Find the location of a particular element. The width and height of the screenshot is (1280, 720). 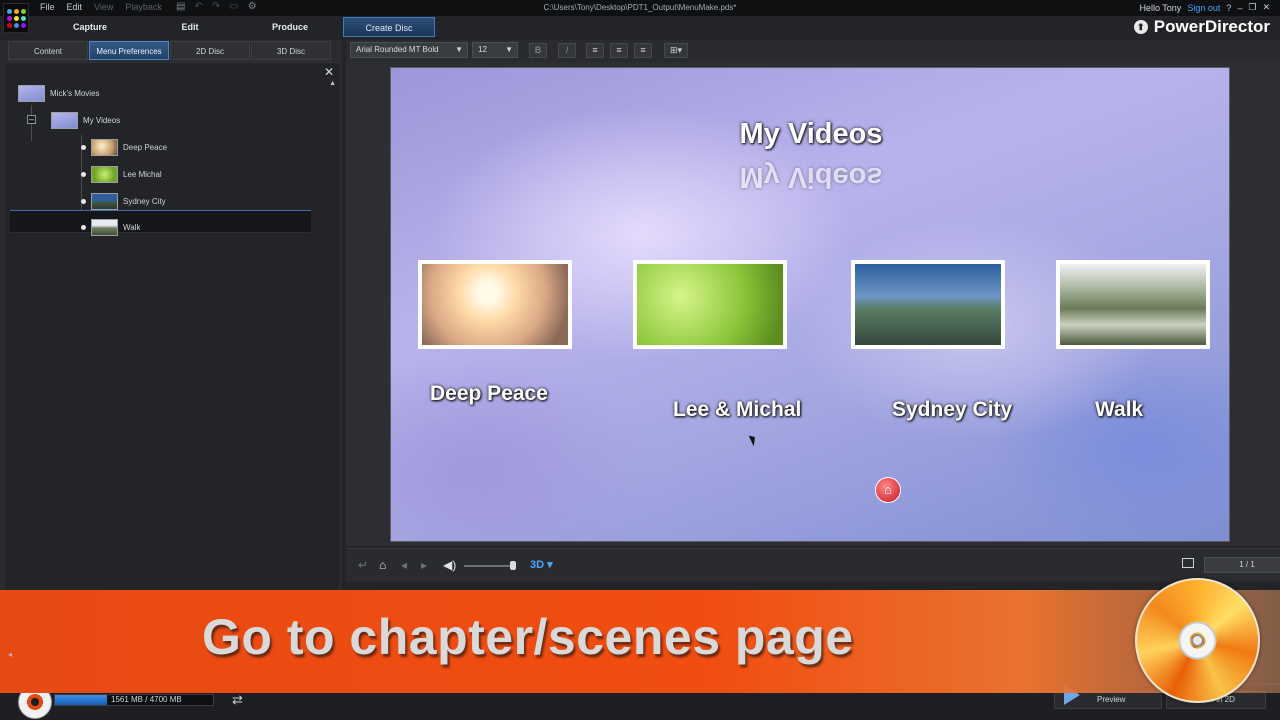

3d-mode-label: 3D is located at coordinates (537, 565).